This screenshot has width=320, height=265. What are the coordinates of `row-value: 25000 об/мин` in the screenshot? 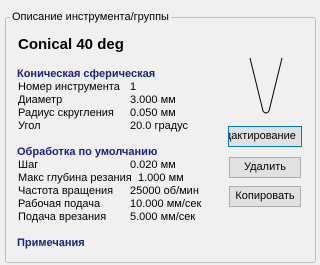 It's located at (164, 191).